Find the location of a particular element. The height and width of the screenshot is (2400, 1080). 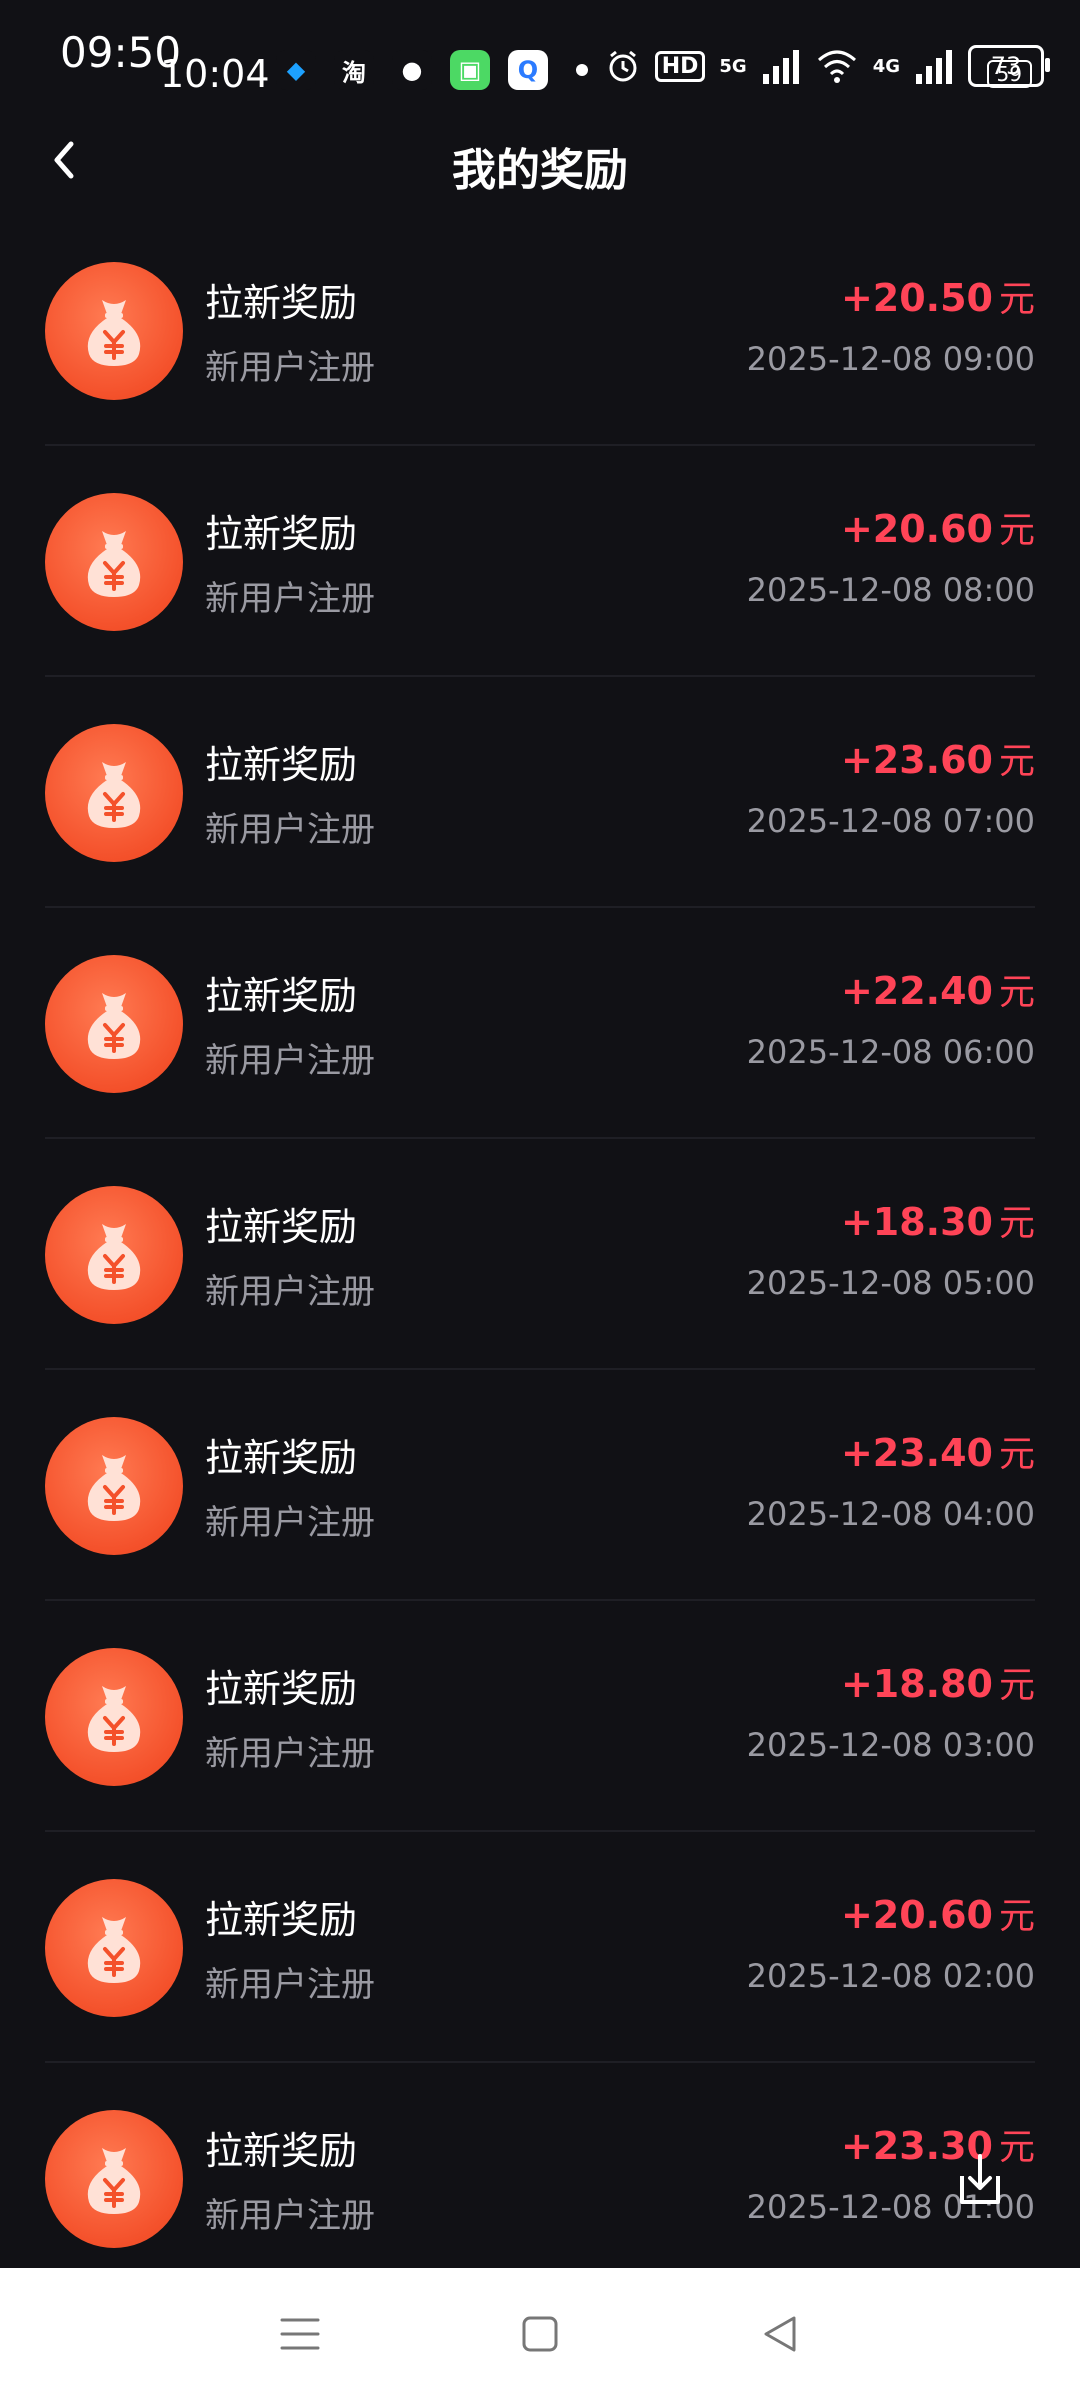

reward-time: 2025-12-08 03:00 is located at coordinates (890, 1745).